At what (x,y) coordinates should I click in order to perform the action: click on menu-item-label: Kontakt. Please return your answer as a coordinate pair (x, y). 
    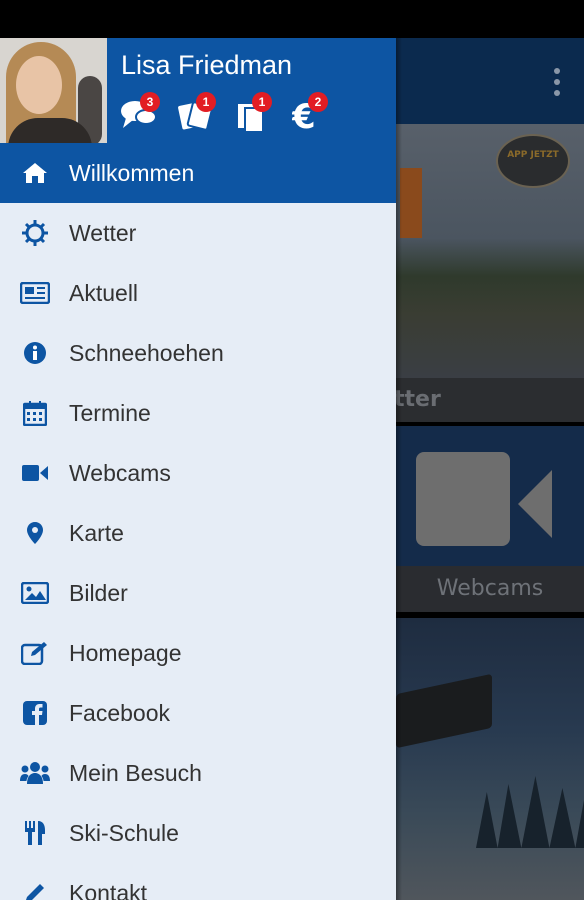
    Looking at the image, I should click on (108, 889).